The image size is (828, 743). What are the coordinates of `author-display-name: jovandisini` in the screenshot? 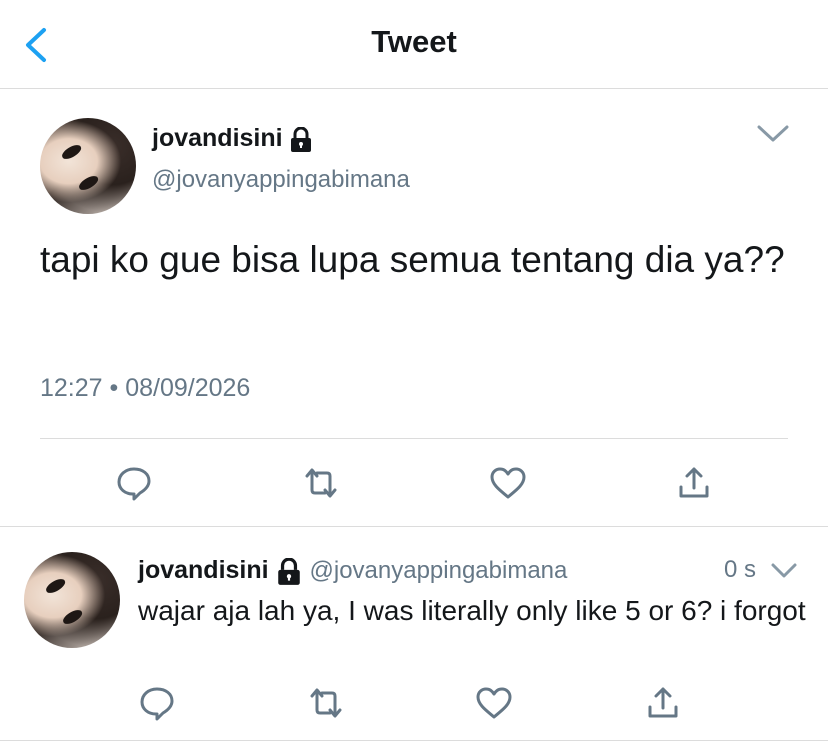 It's located at (217, 138).